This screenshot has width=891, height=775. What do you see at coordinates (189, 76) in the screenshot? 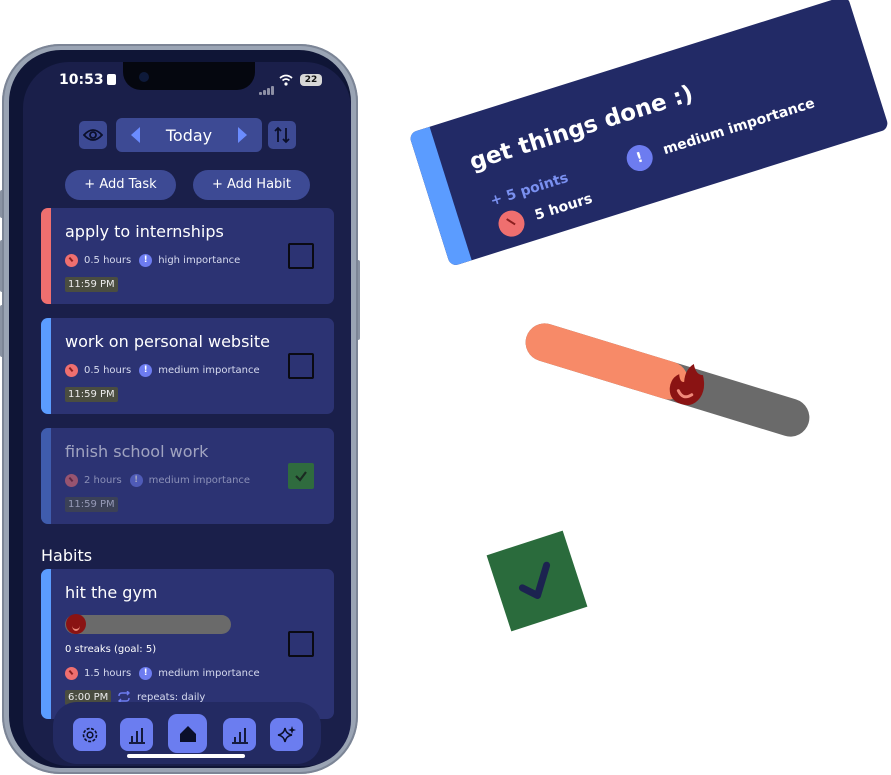
I see `camera-notch` at bounding box center [189, 76].